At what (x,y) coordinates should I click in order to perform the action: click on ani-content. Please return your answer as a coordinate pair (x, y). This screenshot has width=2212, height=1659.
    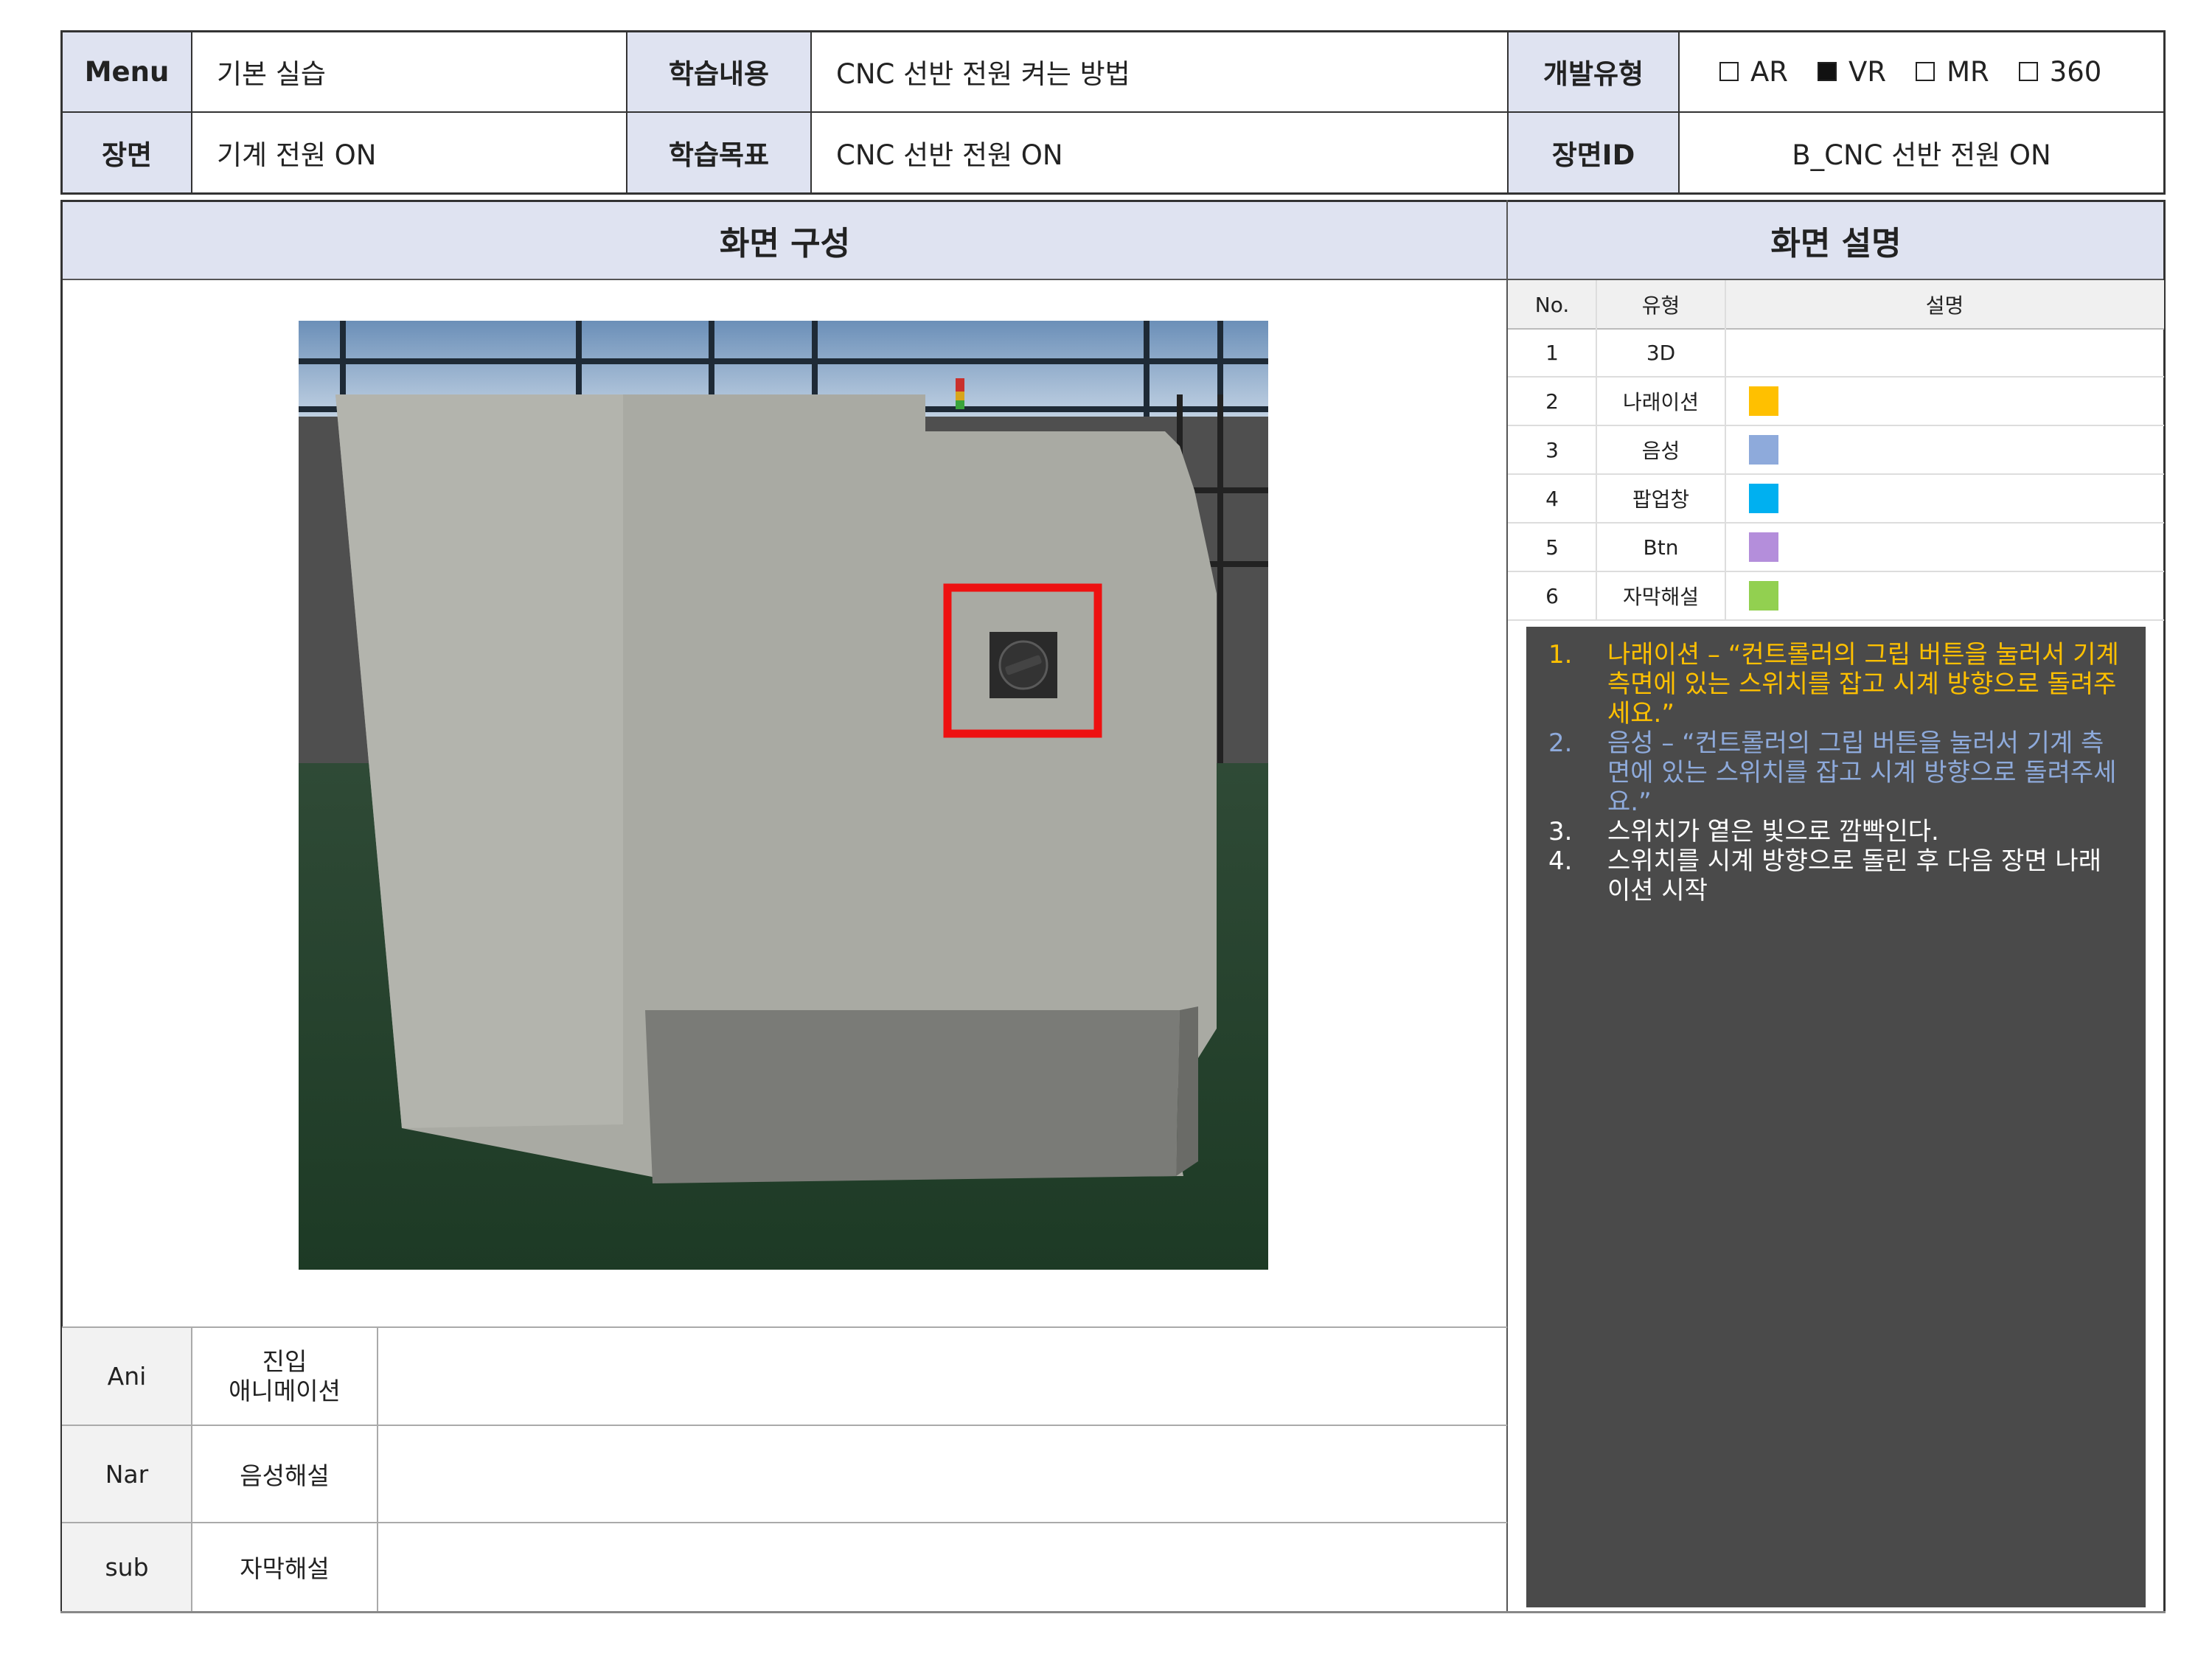
    Looking at the image, I should click on (942, 1376).